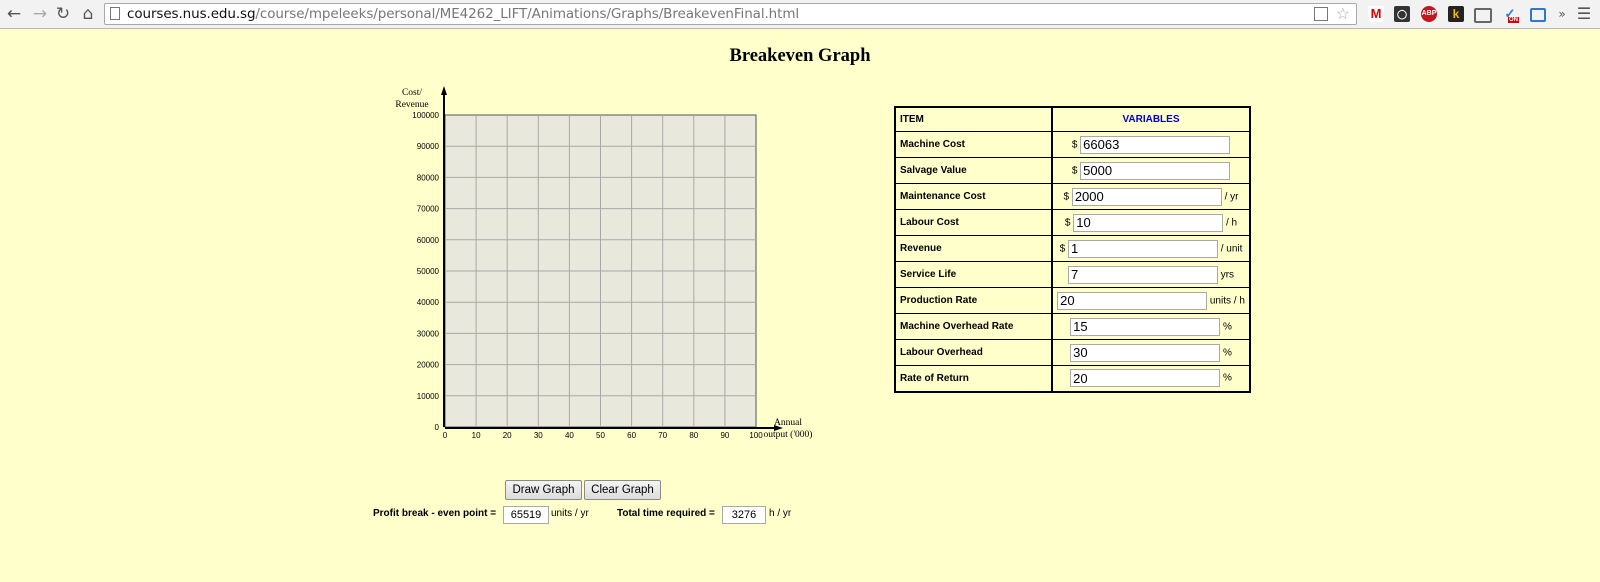 The height and width of the screenshot is (582, 1600). Describe the element at coordinates (428, 271) in the screenshot. I see `y-tick-label: 50000` at that location.